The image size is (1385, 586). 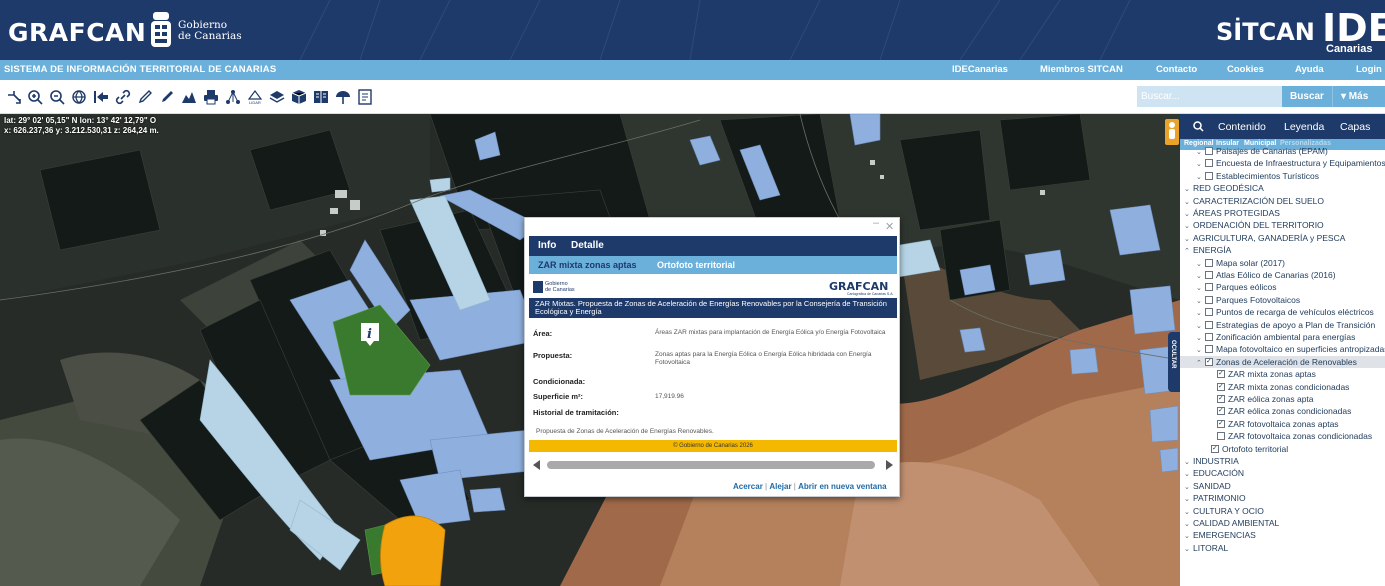 I want to click on layer-tree-item: ⌃Zonas de Aceleración de Renovables, so click(x=1282, y=361).